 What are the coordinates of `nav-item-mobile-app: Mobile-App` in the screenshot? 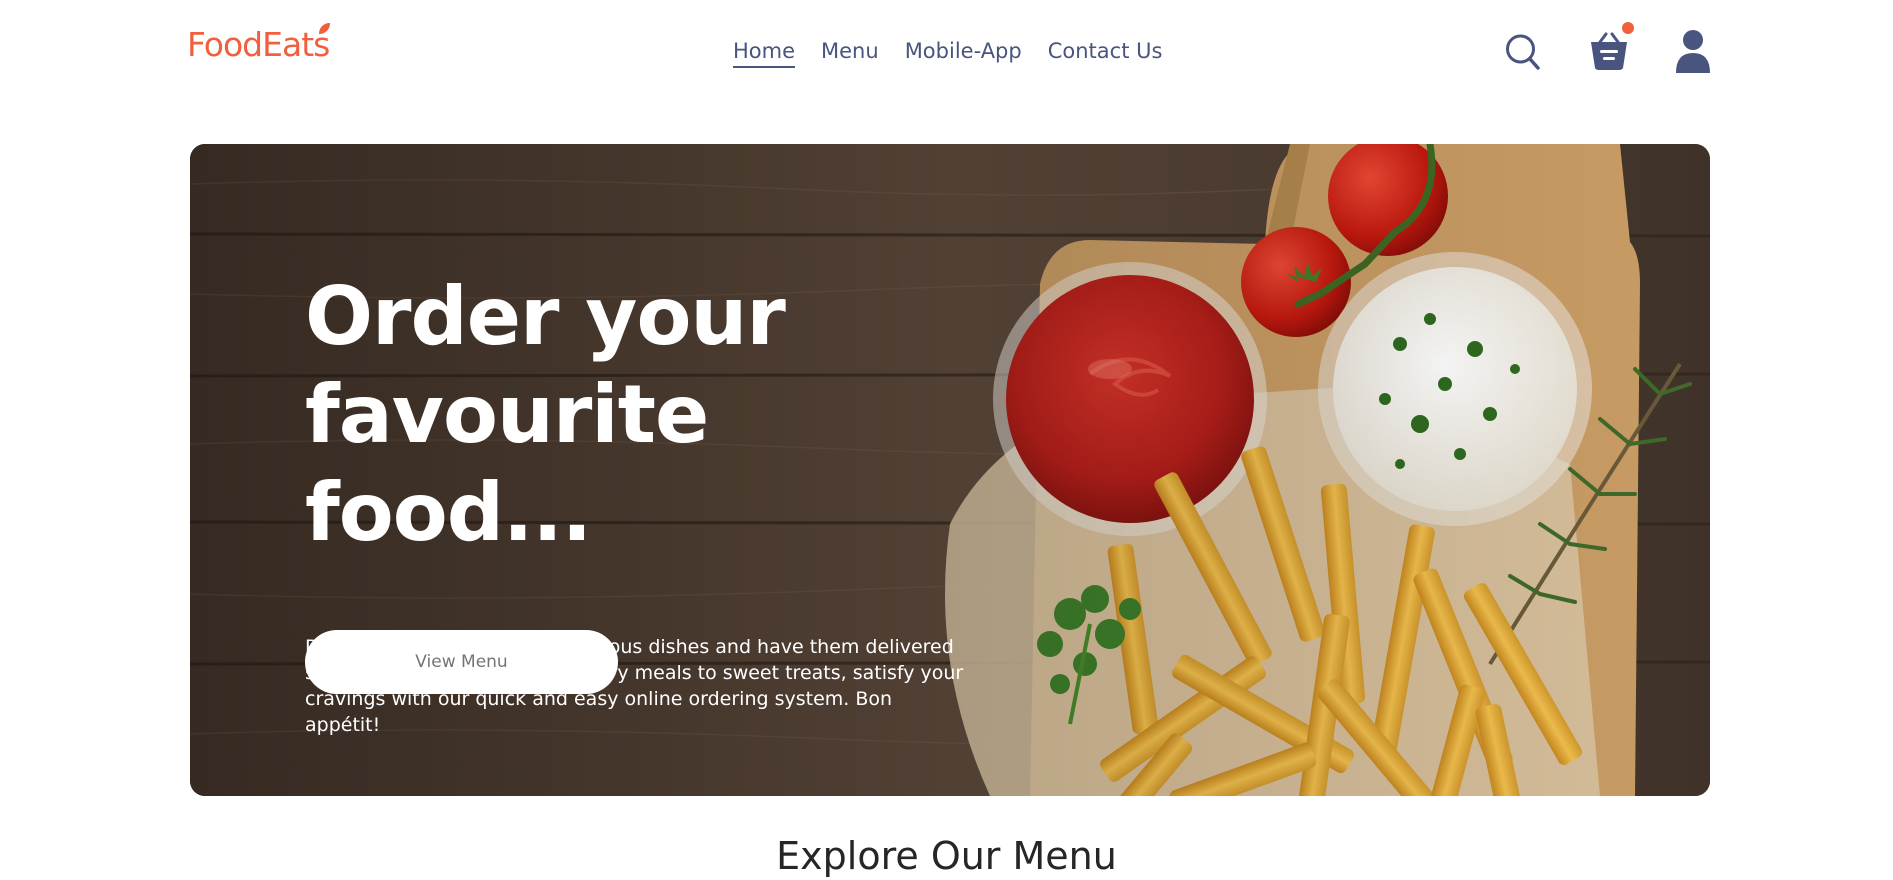 It's located at (963, 53).